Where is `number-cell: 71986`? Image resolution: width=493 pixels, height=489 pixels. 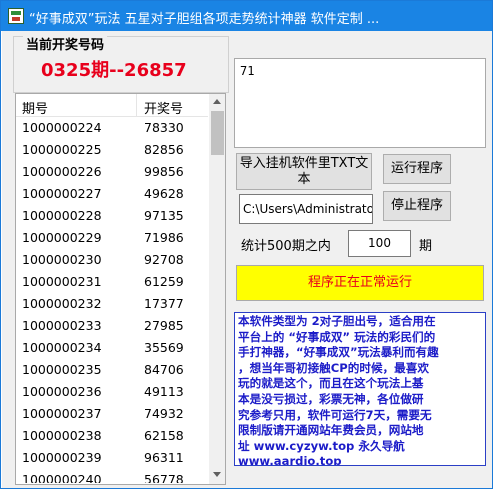 number-cell: 71986 is located at coordinates (164, 237).